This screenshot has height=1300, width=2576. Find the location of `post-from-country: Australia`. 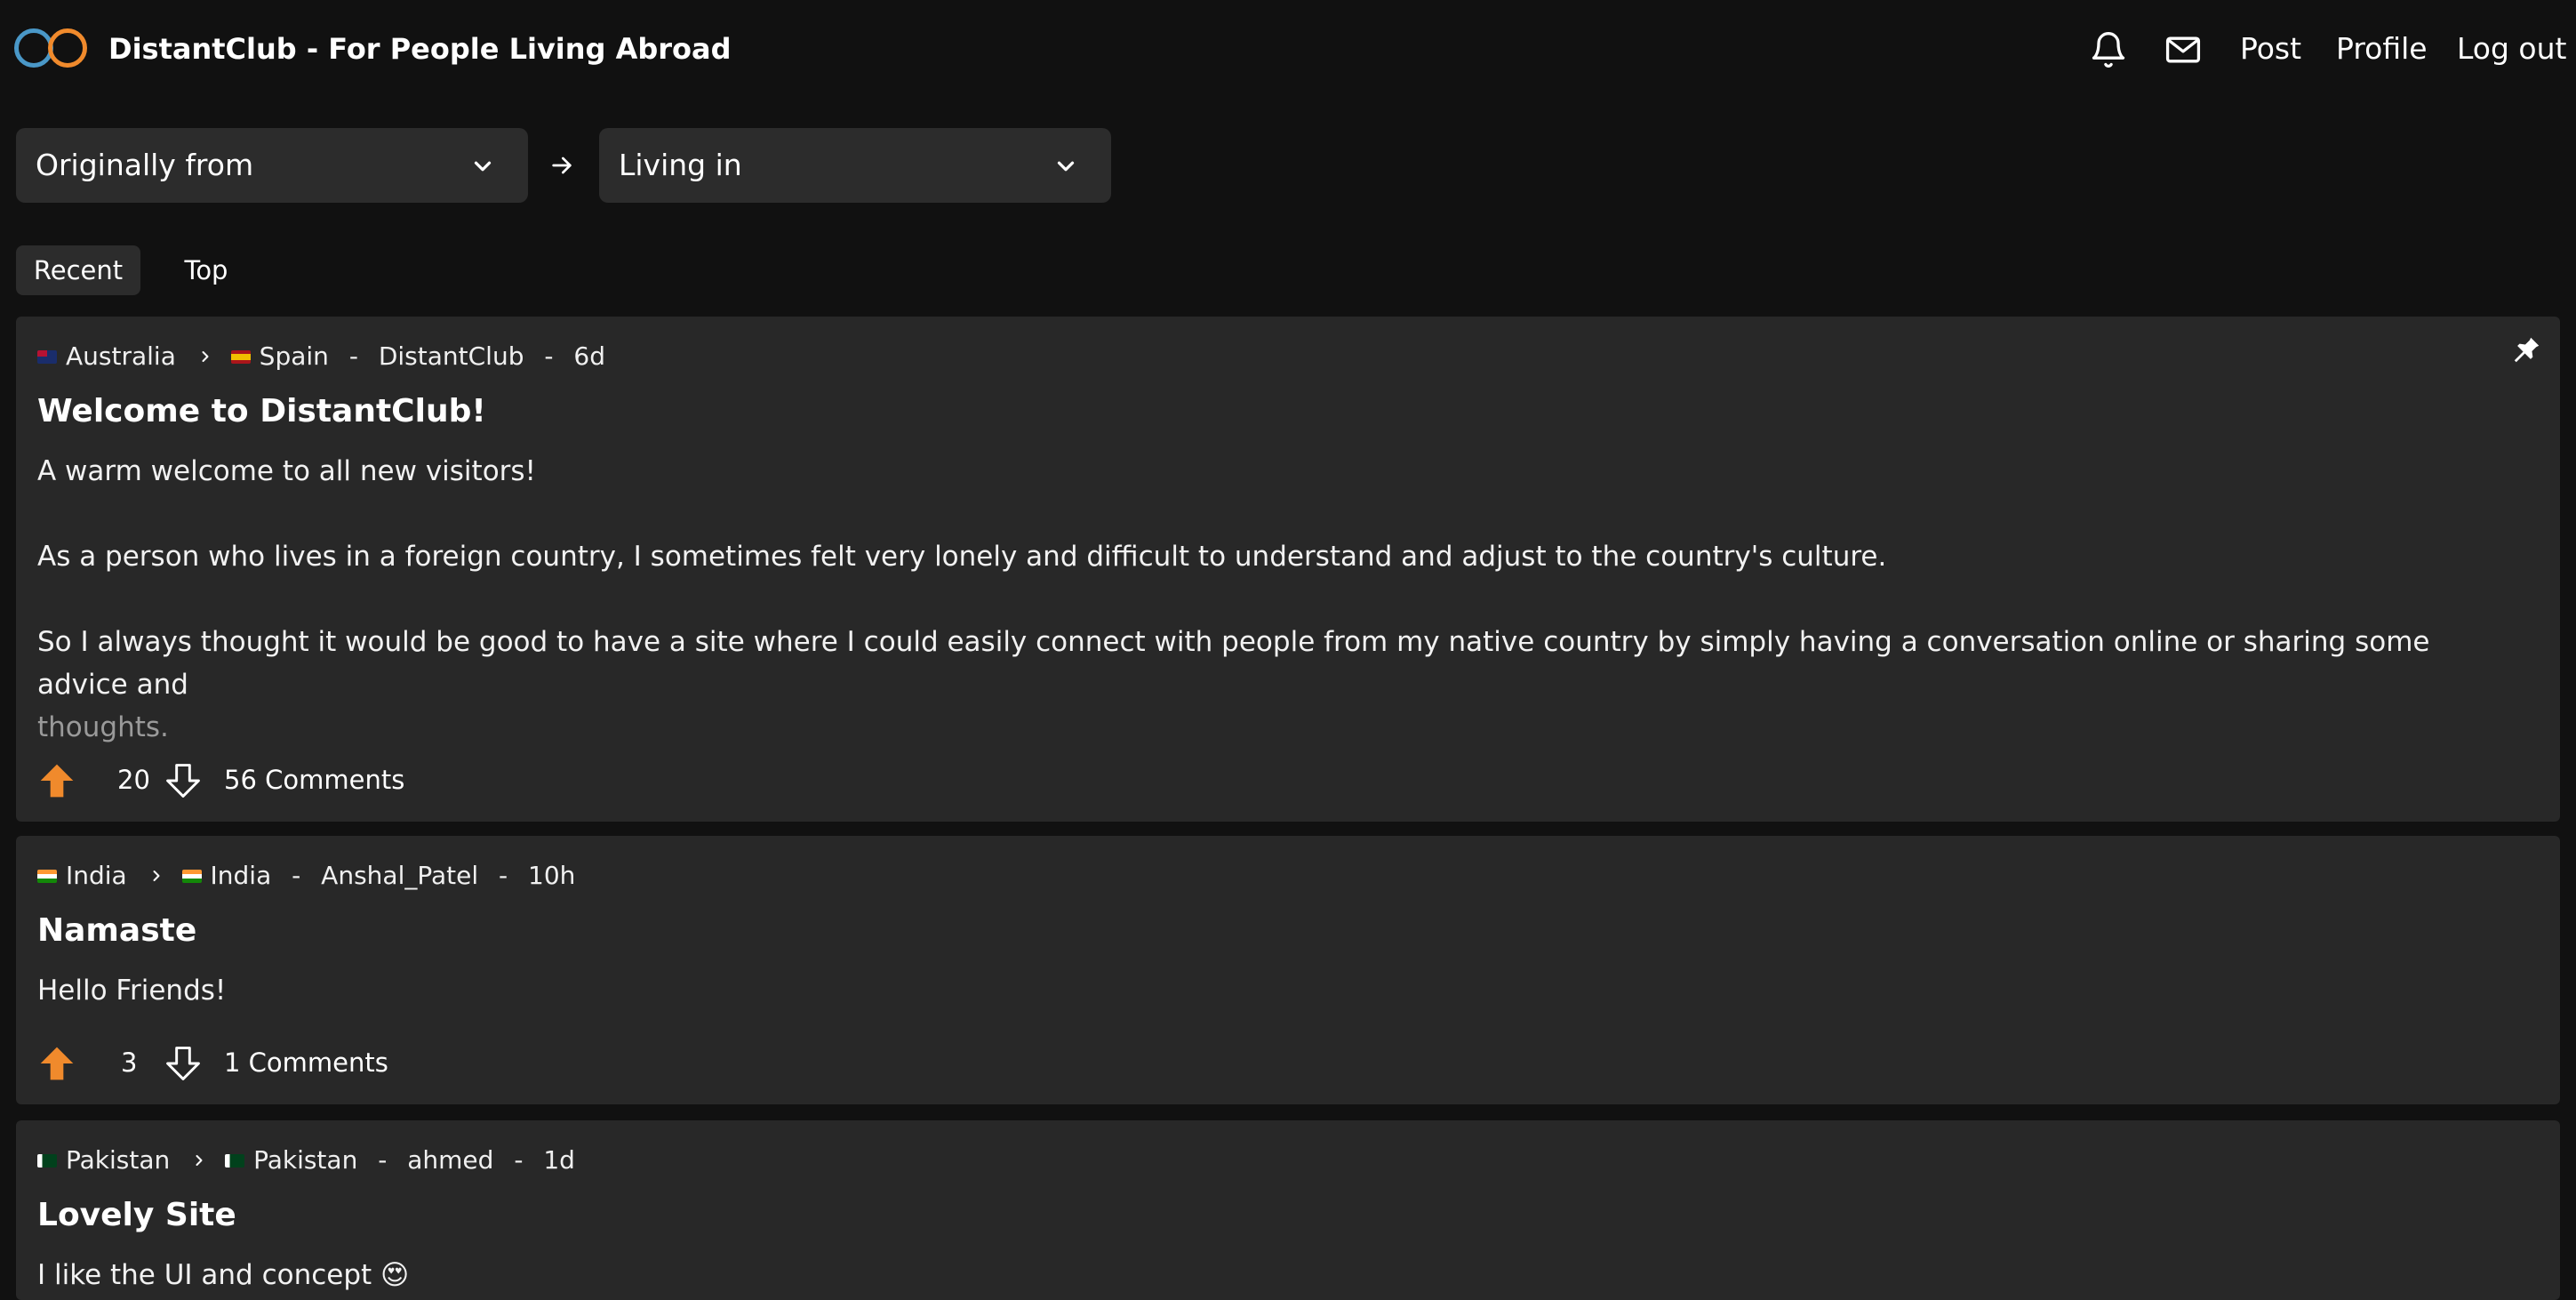

post-from-country: Australia is located at coordinates (121, 356).